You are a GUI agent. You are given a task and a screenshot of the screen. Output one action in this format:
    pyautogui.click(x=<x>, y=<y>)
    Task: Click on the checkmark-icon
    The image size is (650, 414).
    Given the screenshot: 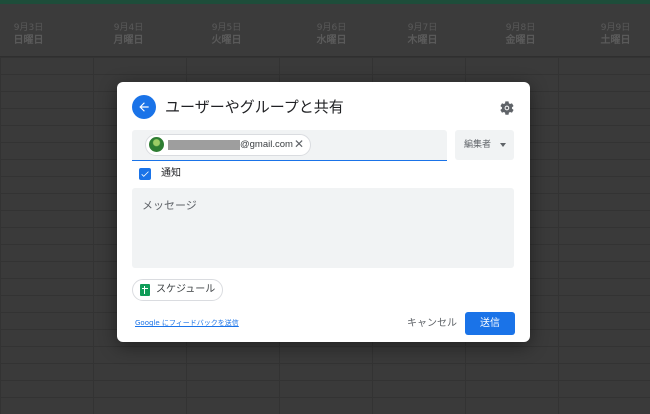 What is the action you would take?
    pyautogui.click(x=145, y=174)
    